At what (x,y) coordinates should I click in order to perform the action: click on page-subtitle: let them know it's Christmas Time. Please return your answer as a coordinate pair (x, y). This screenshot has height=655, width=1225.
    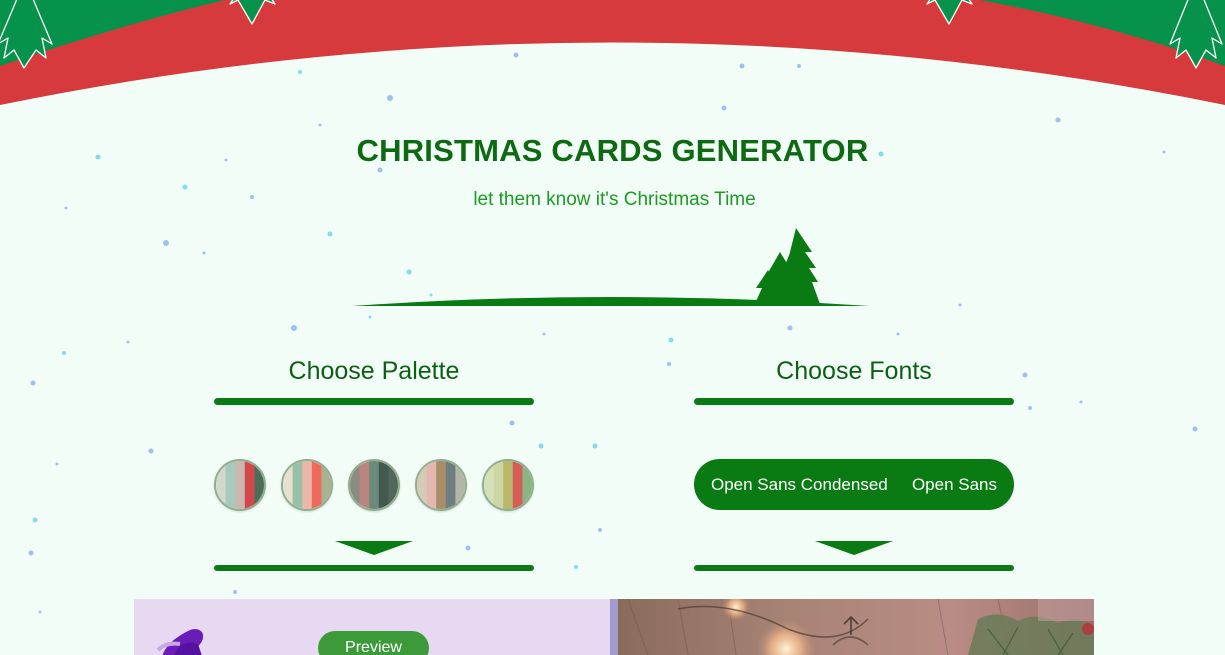
    Looking at the image, I should click on (614, 199).